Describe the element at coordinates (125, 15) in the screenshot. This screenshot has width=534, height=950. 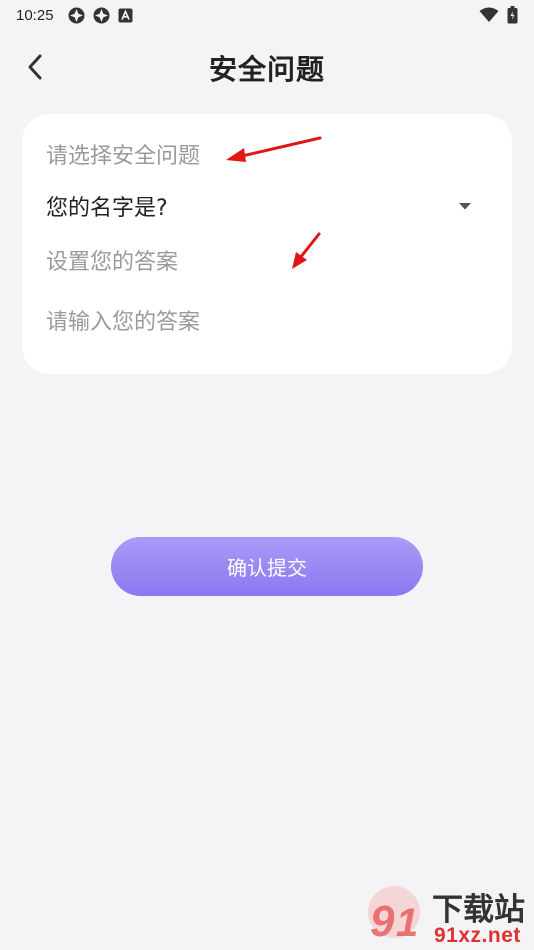
I see `notification-a-icon` at that location.